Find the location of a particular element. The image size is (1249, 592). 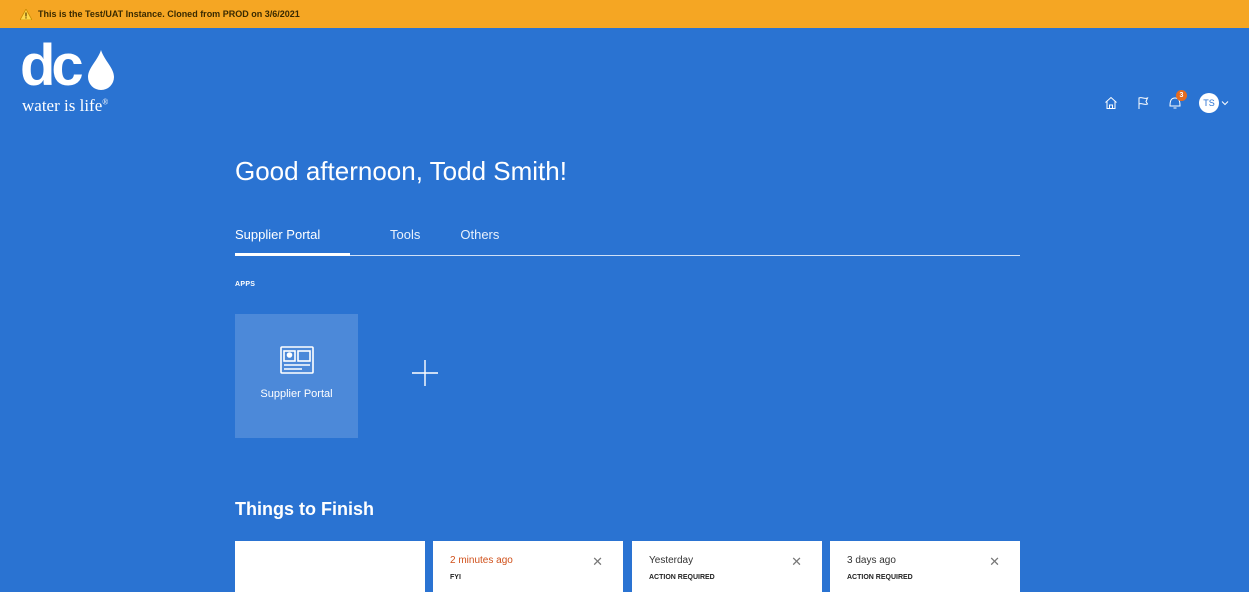

plus-icon is located at coordinates (425, 373).